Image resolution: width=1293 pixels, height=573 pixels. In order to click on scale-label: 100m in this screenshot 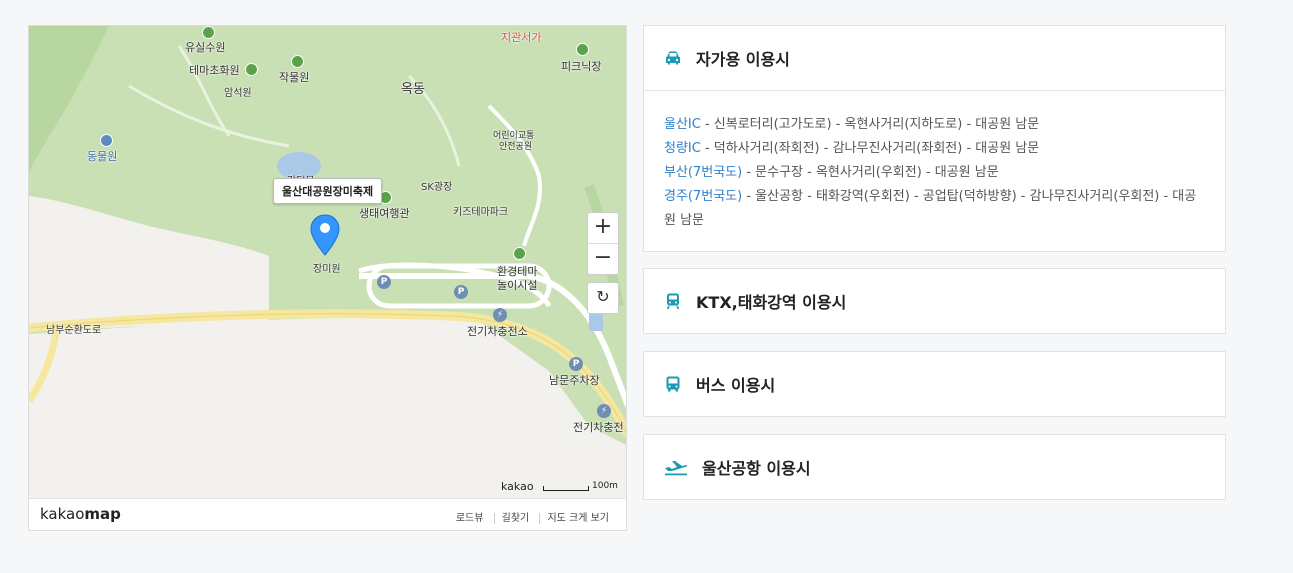, I will do `click(605, 486)`.